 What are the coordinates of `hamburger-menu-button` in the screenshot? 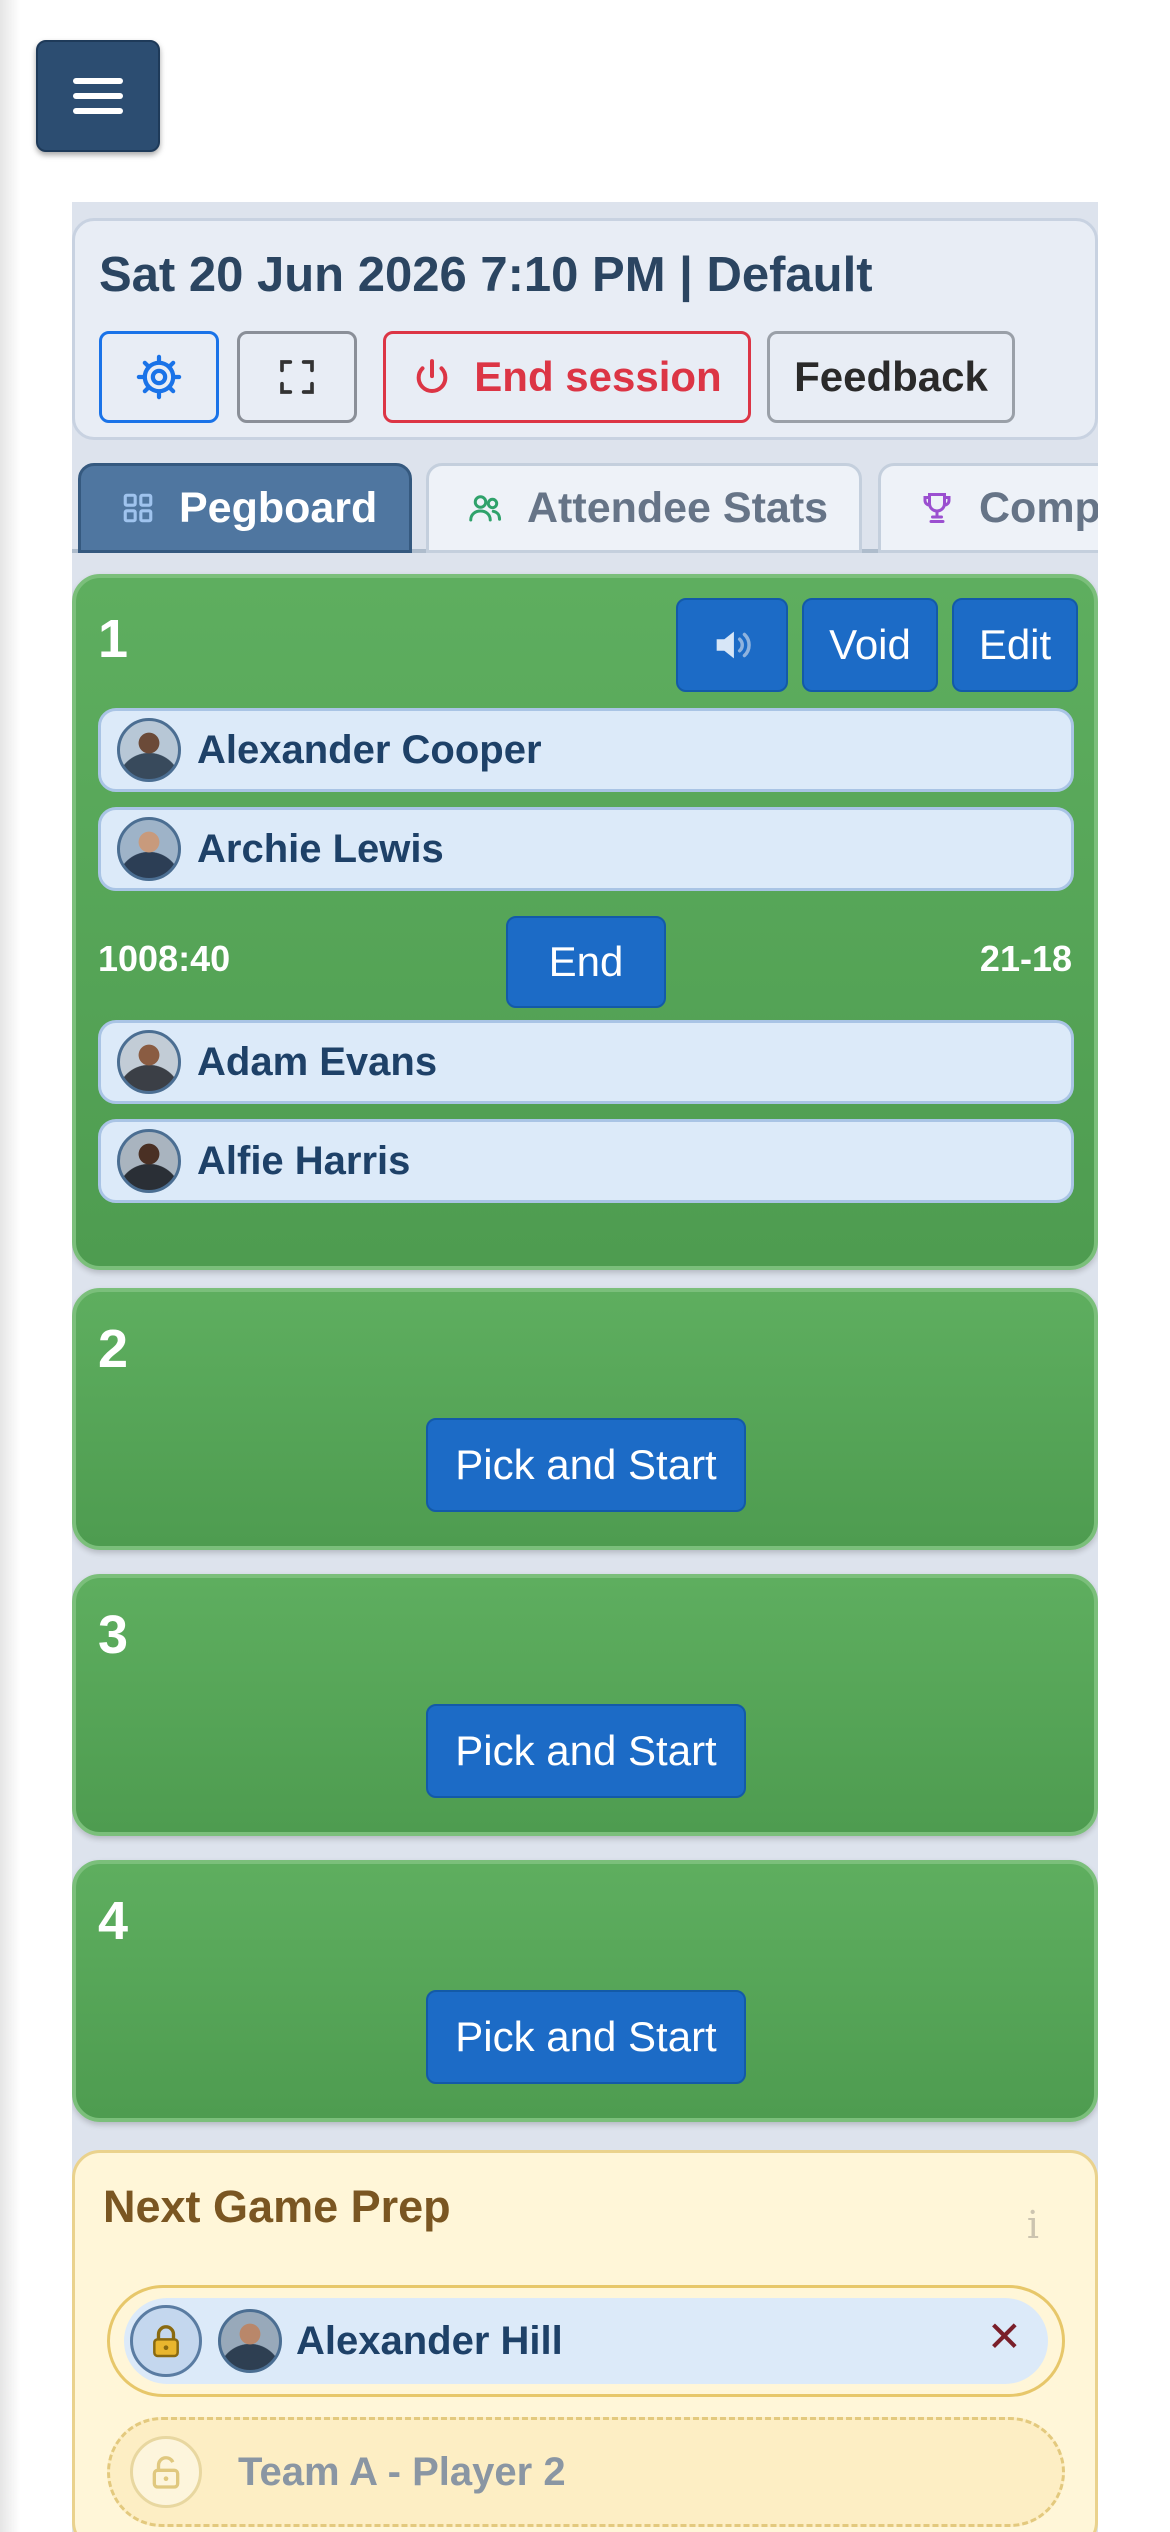 It's located at (98, 96).